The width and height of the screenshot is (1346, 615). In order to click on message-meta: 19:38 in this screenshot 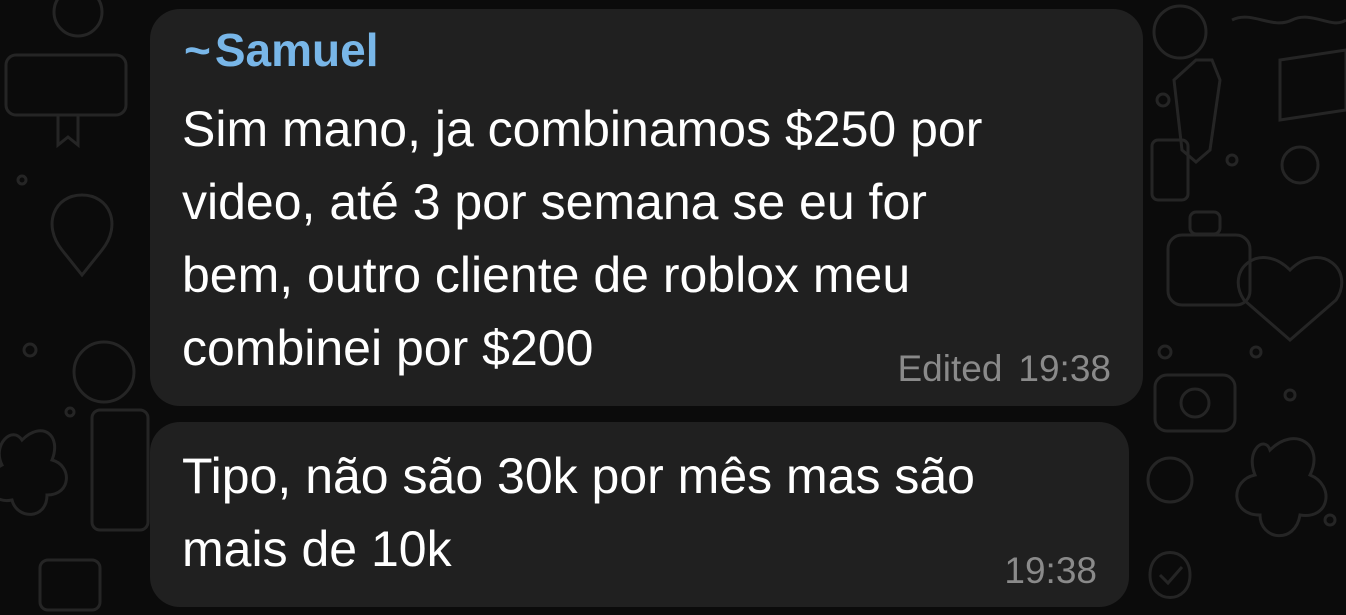, I will do `click(1050, 570)`.